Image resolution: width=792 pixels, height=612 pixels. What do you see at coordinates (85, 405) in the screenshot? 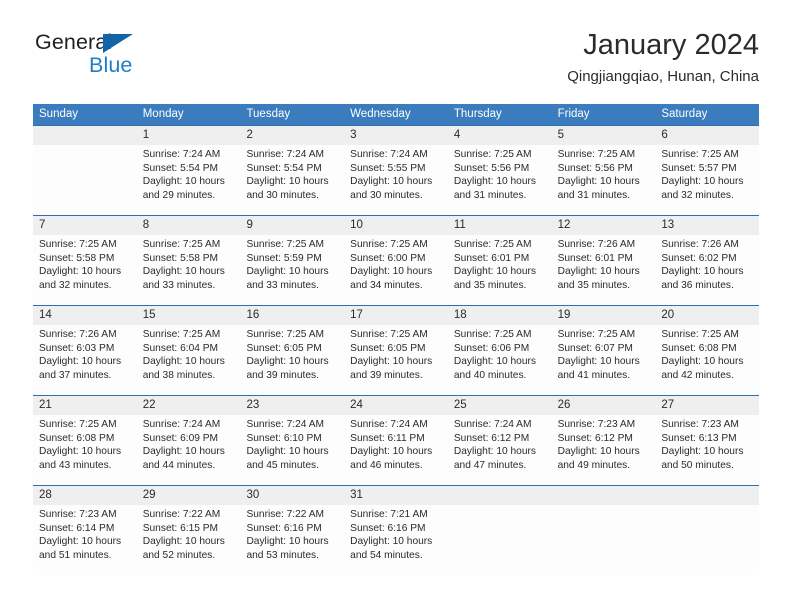
I see `day-number: 21` at bounding box center [85, 405].